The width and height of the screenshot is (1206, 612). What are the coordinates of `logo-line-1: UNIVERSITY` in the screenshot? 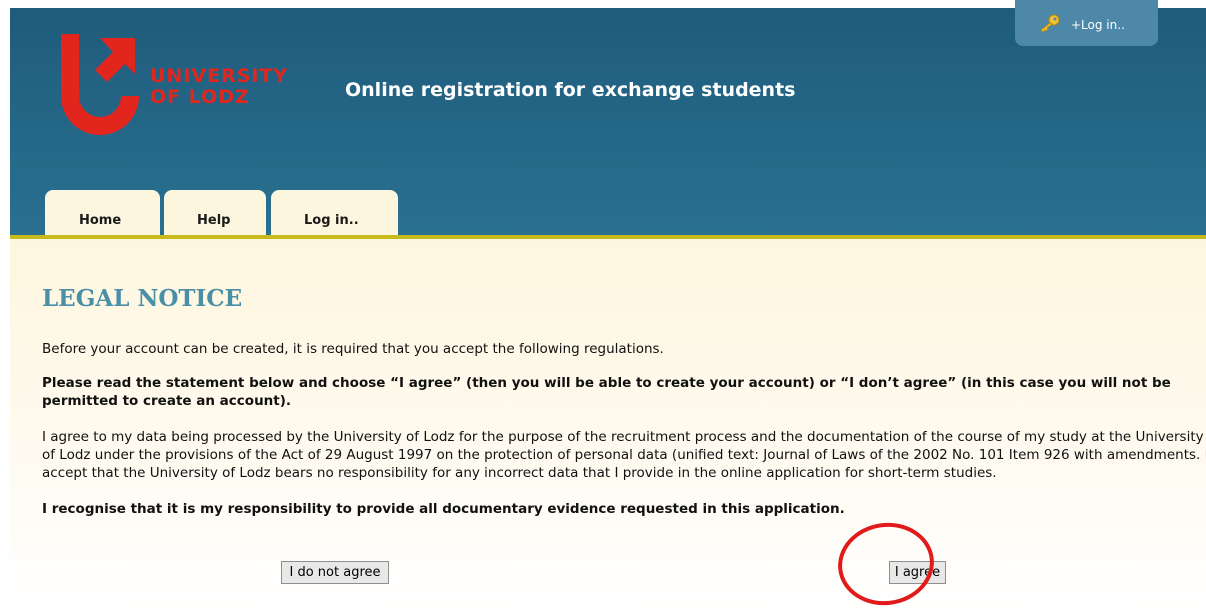 It's located at (219, 76).